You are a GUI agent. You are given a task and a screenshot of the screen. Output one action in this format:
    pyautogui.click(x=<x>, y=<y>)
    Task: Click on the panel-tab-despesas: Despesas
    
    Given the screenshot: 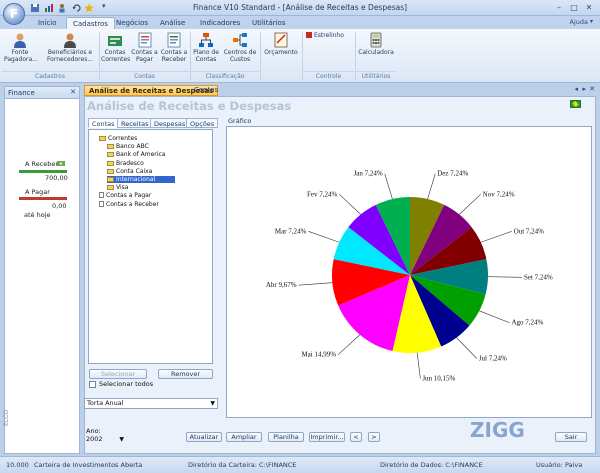 What is the action you would take?
    pyautogui.click(x=170, y=123)
    